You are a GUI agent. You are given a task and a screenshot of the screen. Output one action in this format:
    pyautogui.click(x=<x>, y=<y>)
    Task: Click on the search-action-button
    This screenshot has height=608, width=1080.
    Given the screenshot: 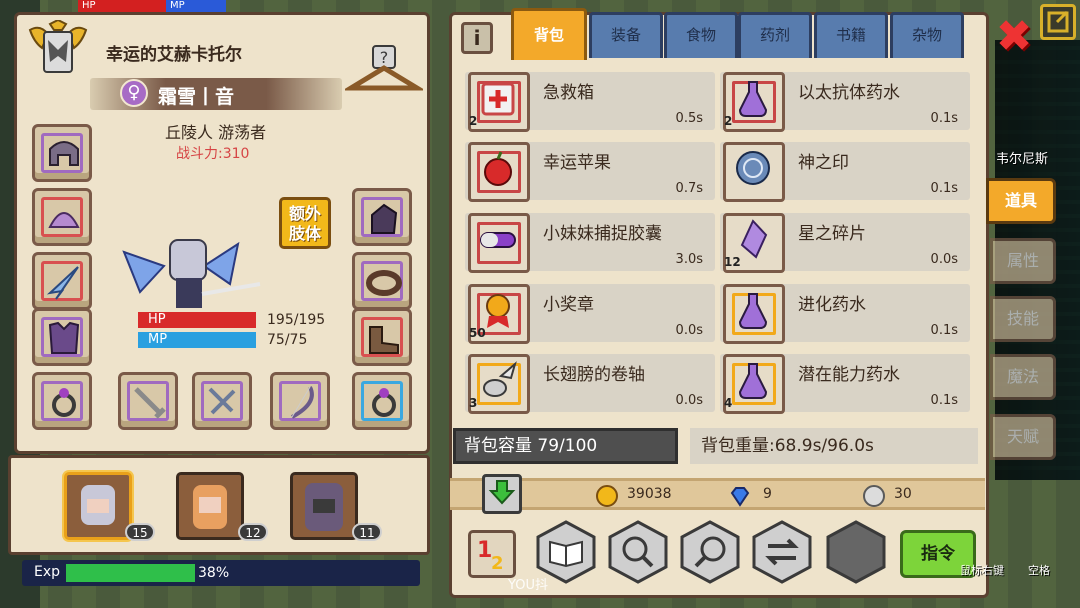 What is the action you would take?
    pyautogui.click(x=638, y=552)
    